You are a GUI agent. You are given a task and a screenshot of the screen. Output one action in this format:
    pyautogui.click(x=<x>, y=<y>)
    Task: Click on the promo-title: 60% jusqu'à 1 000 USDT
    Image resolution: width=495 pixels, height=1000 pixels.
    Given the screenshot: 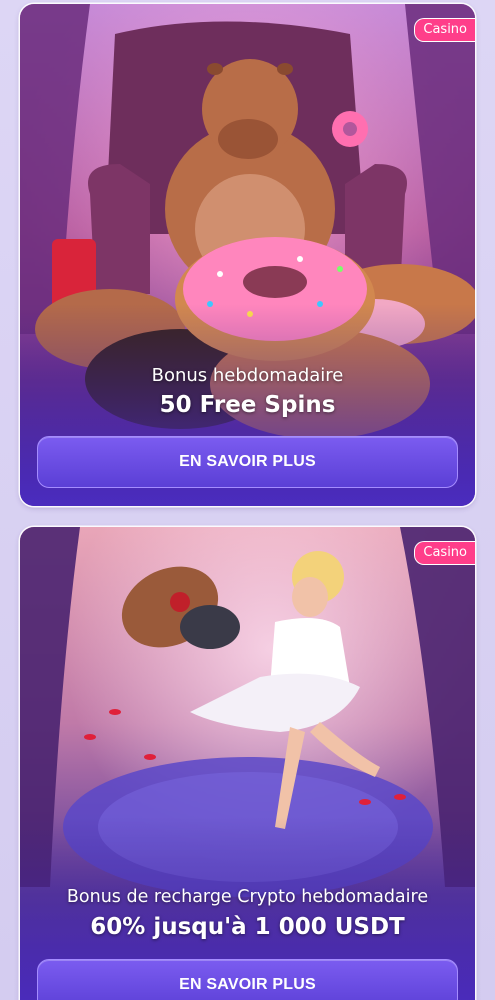 What is the action you would take?
    pyautogui.click(x=247, y=927)
    